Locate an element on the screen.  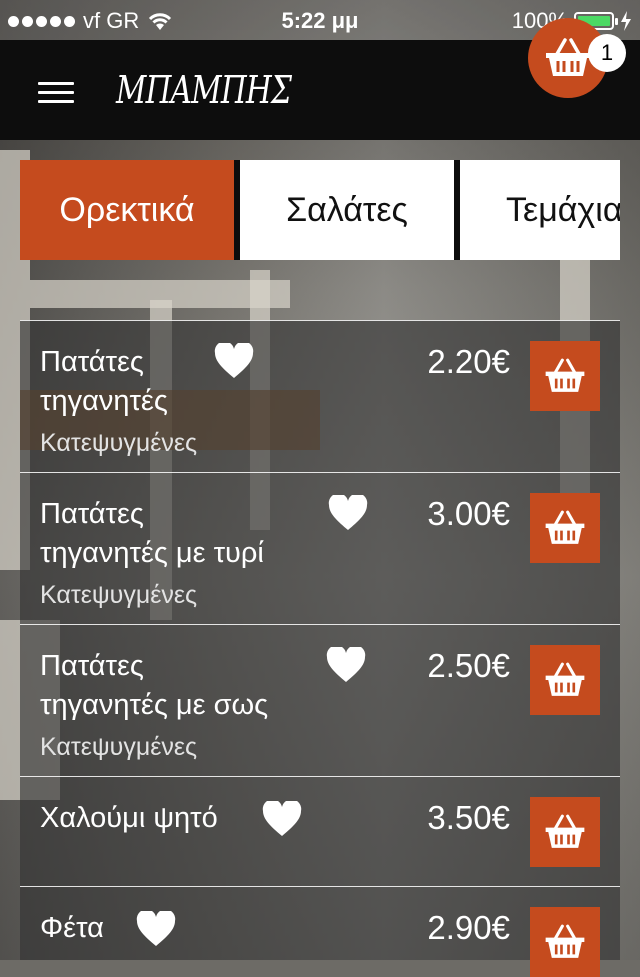
item-price: 3.00€ is located at coordinates (468, 513).